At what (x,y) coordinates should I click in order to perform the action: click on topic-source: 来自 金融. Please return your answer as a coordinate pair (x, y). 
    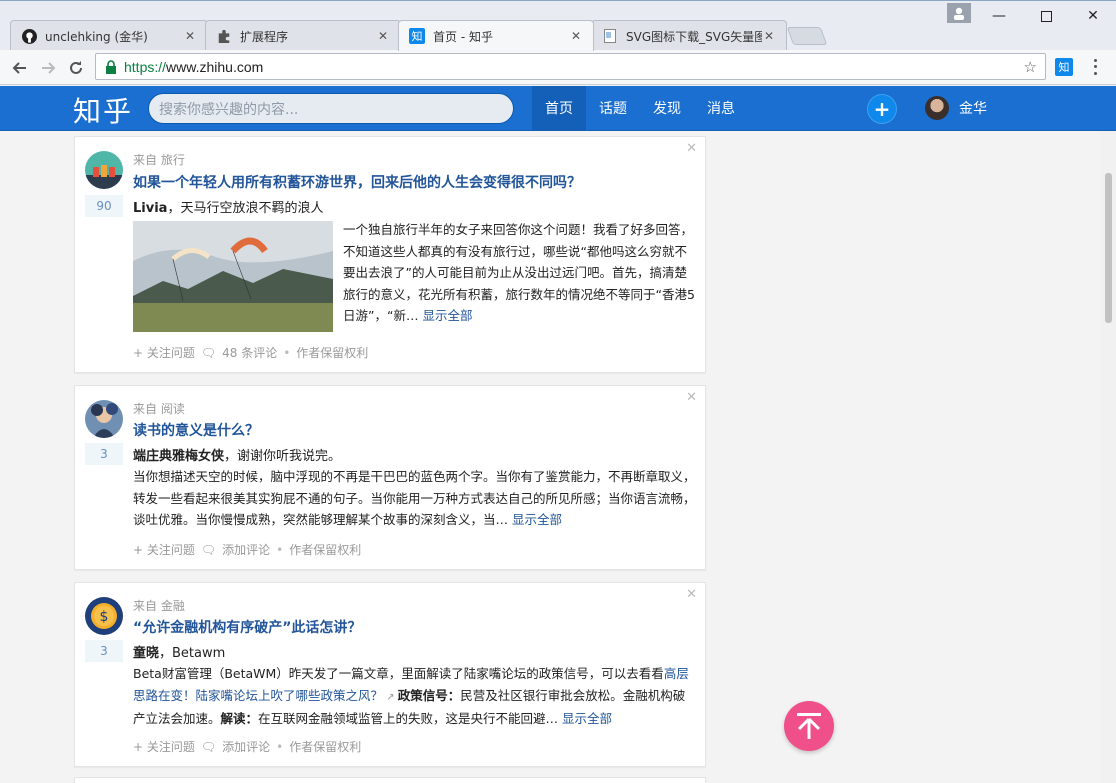
    Looking at the image, I should click on (159, 605).